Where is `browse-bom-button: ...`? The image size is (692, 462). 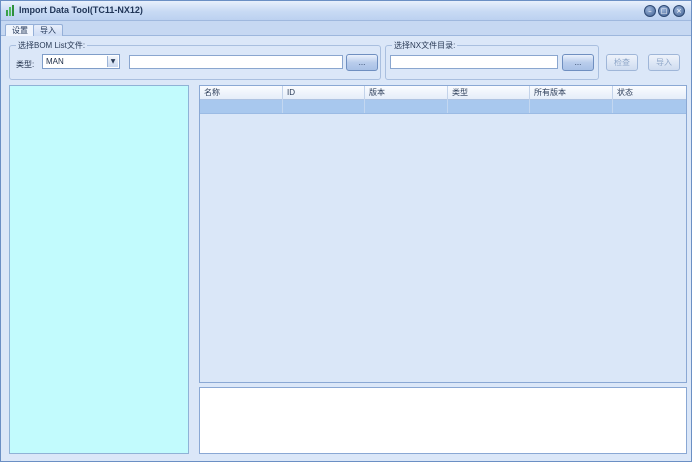
browse-bom-button: ... is located at coordinates (362, 62).